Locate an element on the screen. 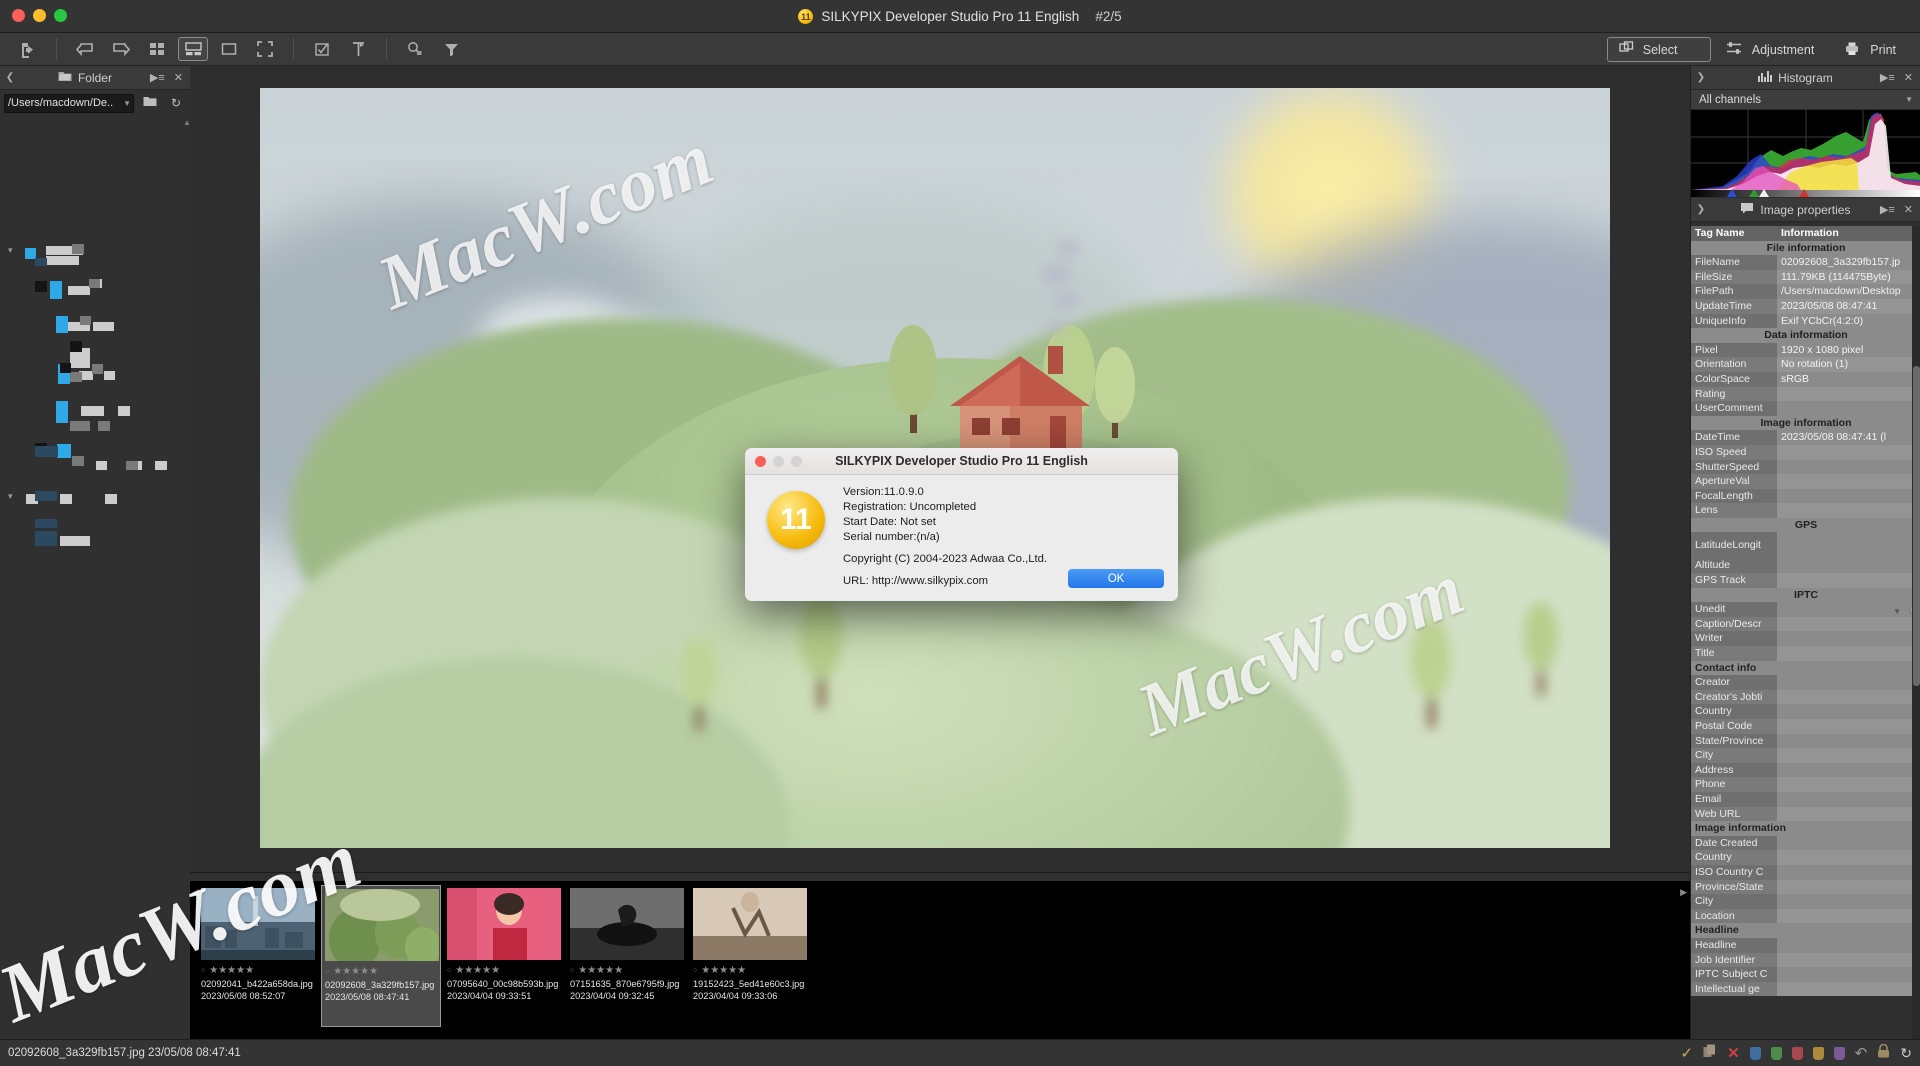 This screenshot has width=1920, height=1066. table-row: Unedit ▼ is located at coordinates (1805, 609).